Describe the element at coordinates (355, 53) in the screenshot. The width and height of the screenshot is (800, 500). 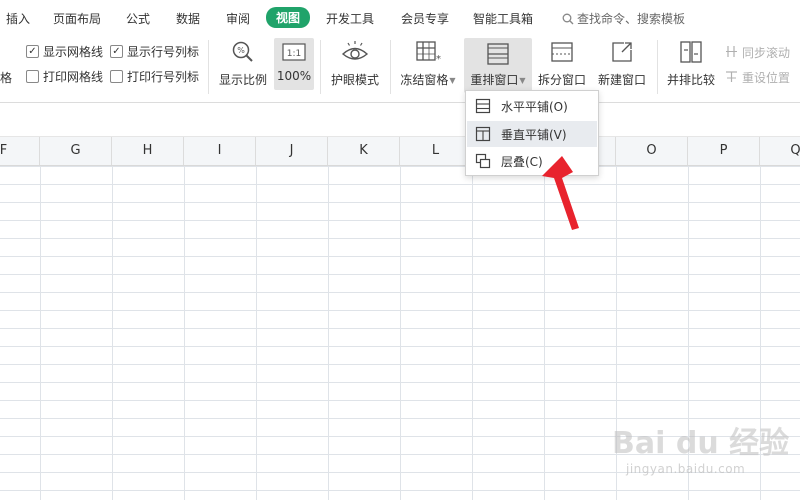
I see `eye-icon` at that location.